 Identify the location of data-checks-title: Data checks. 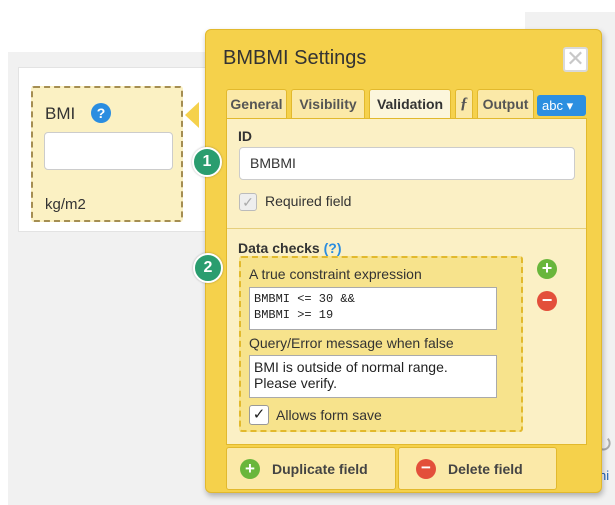
(279, 248).